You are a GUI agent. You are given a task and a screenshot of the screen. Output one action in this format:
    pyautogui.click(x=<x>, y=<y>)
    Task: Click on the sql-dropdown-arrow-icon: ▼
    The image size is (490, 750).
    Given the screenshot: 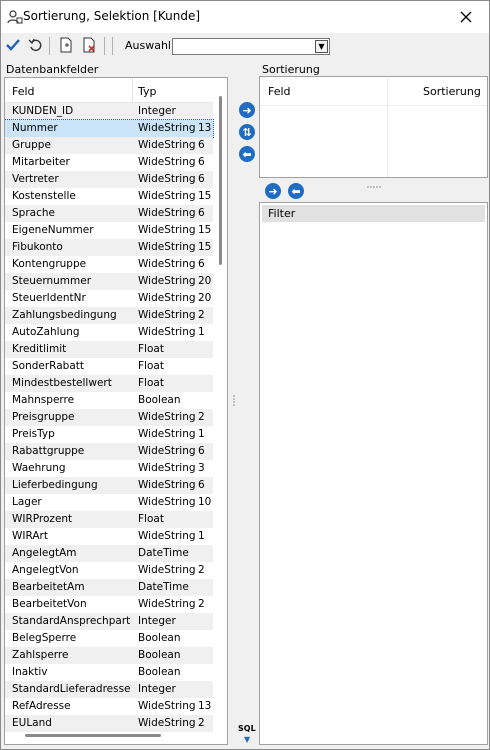 What is the action you would take?
    pyautogui.click(x=247, y=739)
    